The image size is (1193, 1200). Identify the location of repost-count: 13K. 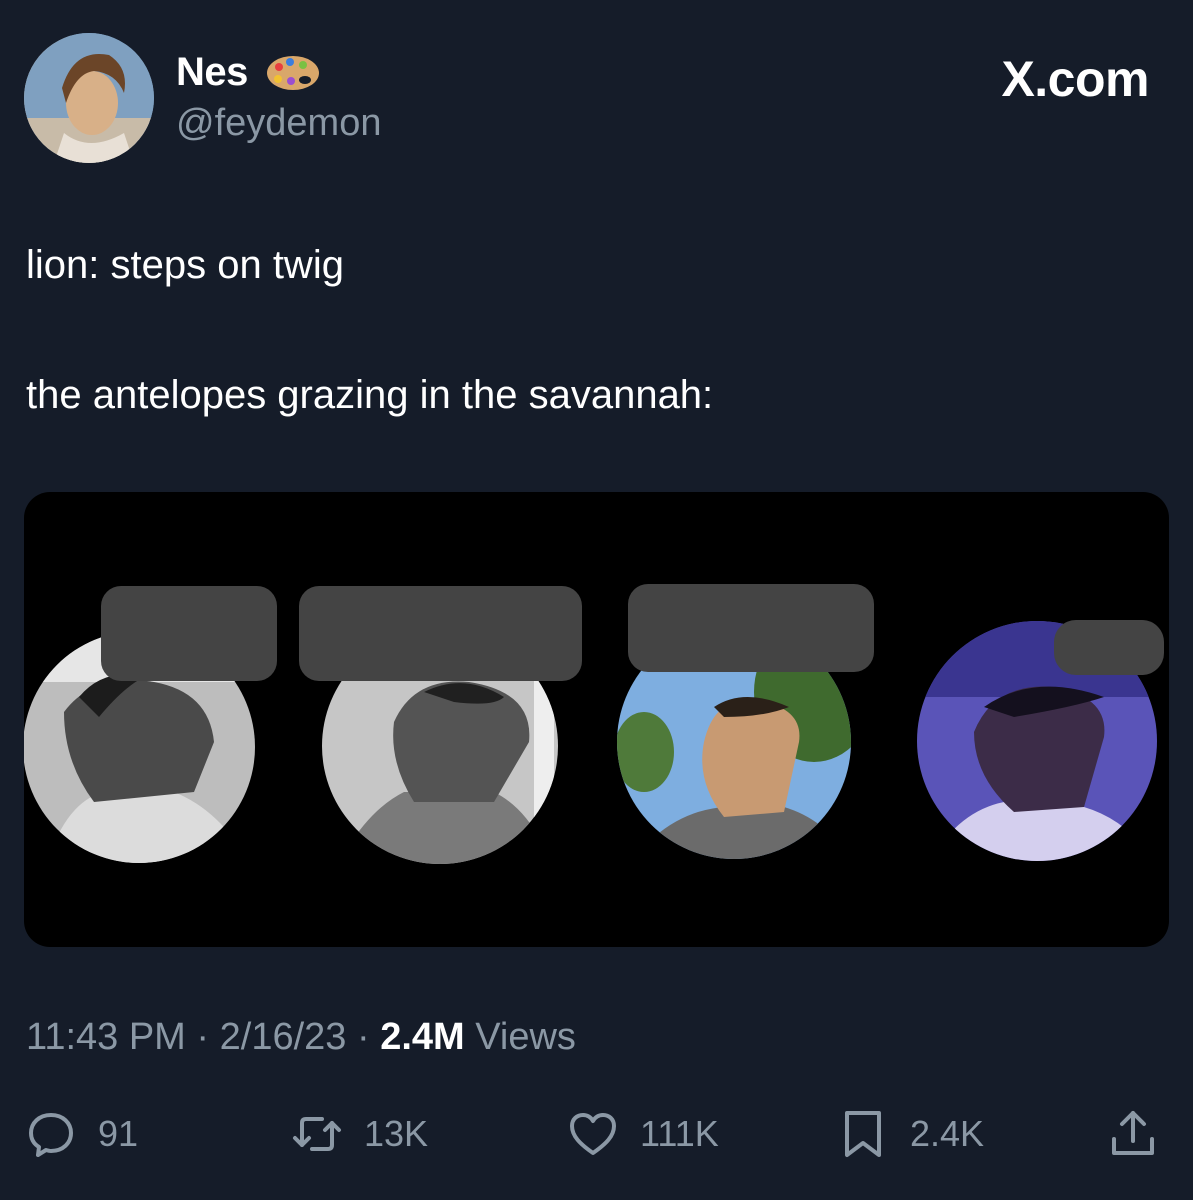
(396, 1133).